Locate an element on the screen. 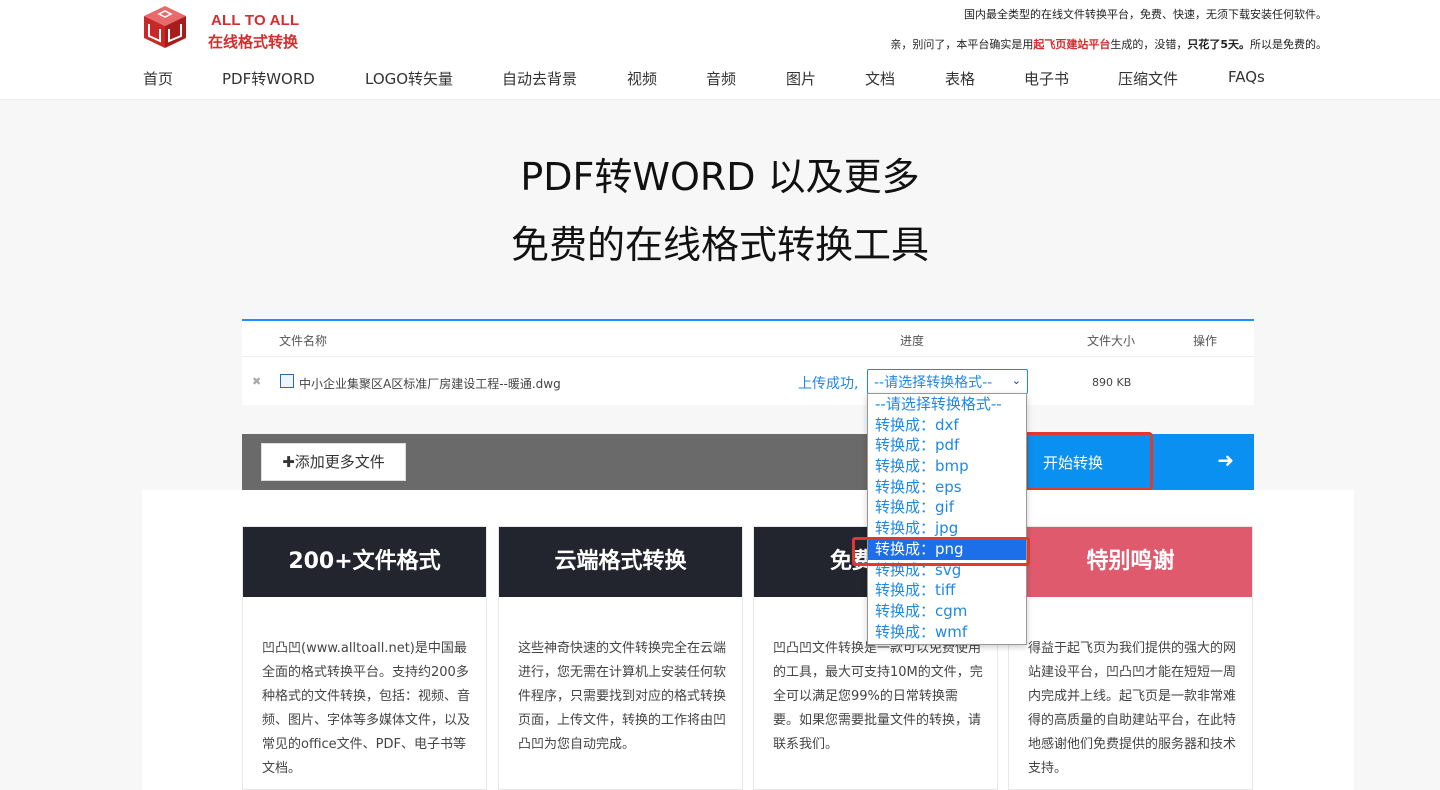 The image size is (1440, 790). start-convert-label: 开始转换 is located at coordinates (1073, 463).